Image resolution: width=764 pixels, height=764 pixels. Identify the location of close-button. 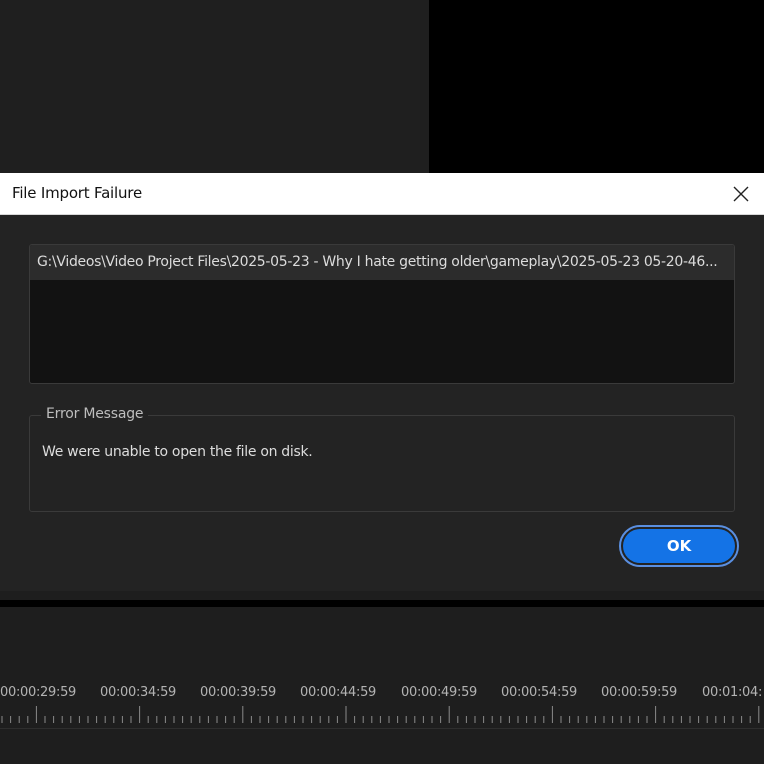
(741, 193).